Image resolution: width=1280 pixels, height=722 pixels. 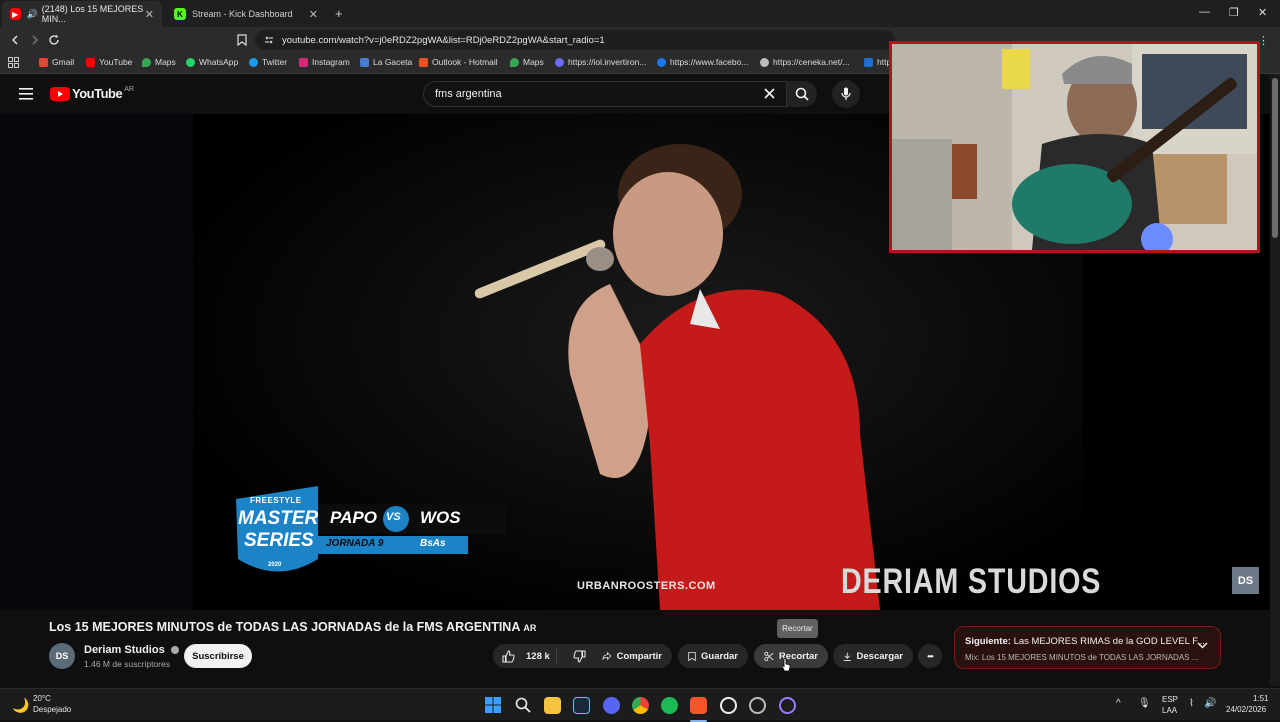 I want to click on maps-icon, so click(x=146, y=62).